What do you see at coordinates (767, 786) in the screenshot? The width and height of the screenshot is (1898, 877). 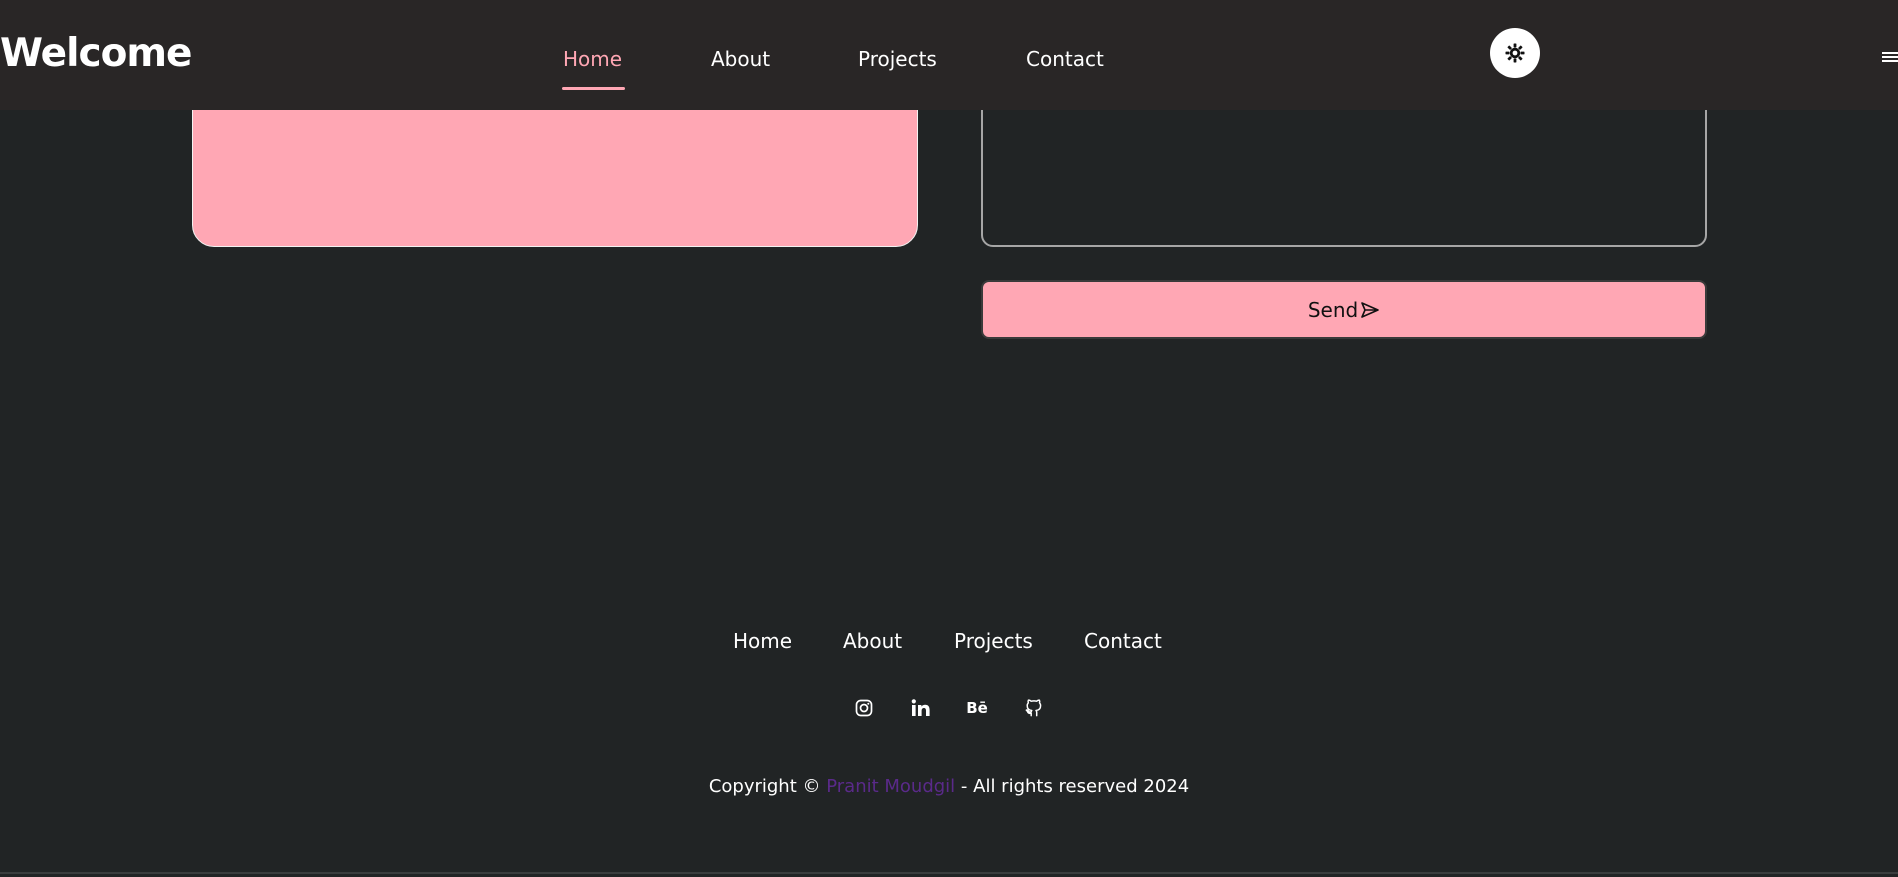 I see `copyright-prefix: Copyright ©` at bounding box center [767, 786].